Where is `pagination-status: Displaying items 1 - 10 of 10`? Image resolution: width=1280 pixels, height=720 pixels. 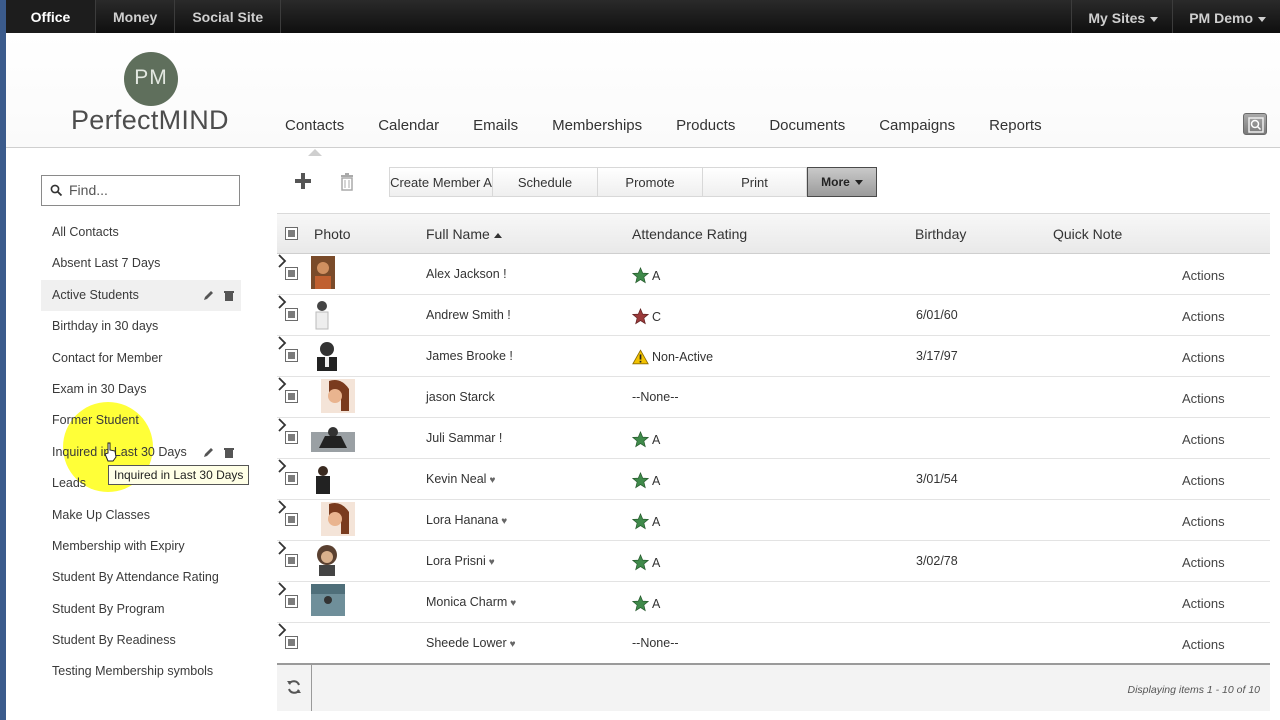 pagination-status: Displaying items 1 - 10 of 10 is located at coordinates (1193, 690).